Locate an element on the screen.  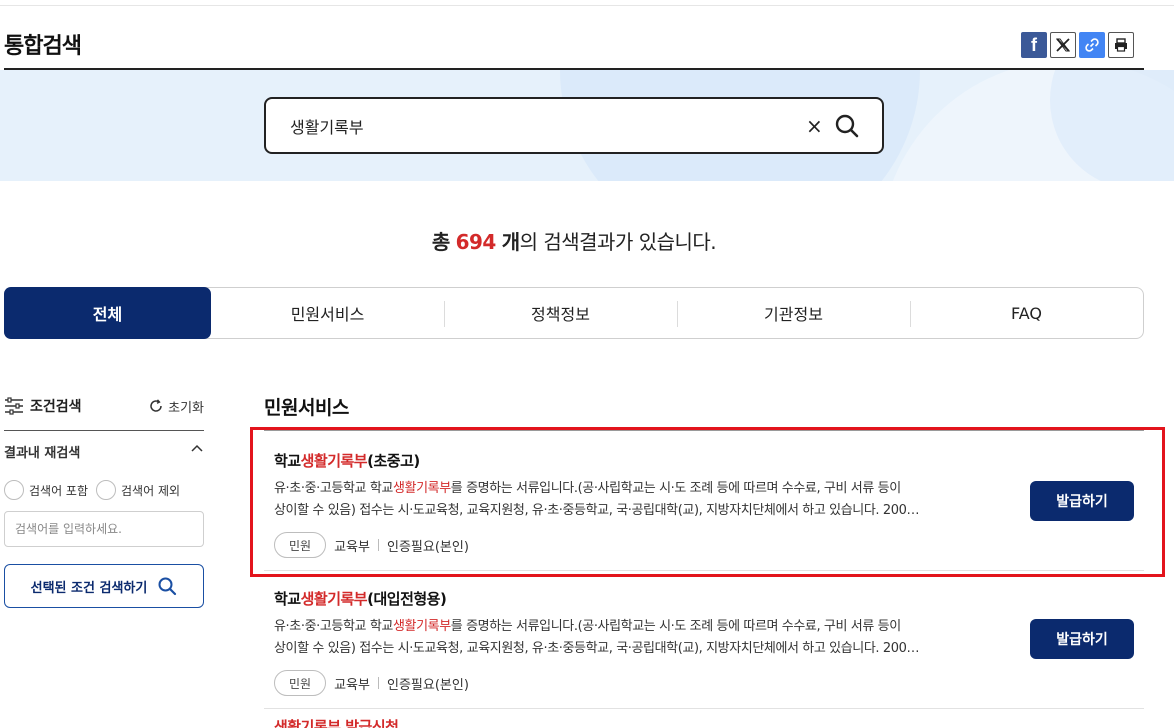
refine-search-header: 결과내 재검색 is located at coordinates (104, 451).